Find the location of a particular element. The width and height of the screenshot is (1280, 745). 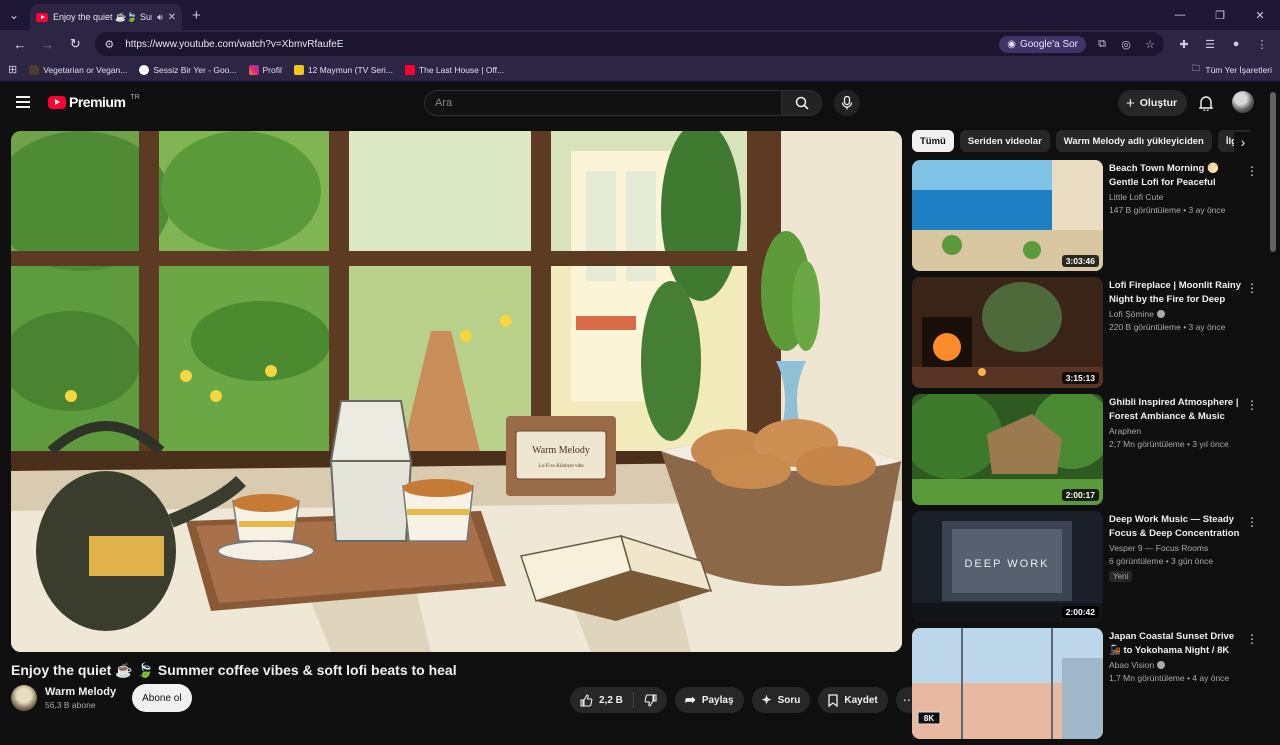

video-thumbnail: 3:15:13 is located at coordinates (1007, 332).